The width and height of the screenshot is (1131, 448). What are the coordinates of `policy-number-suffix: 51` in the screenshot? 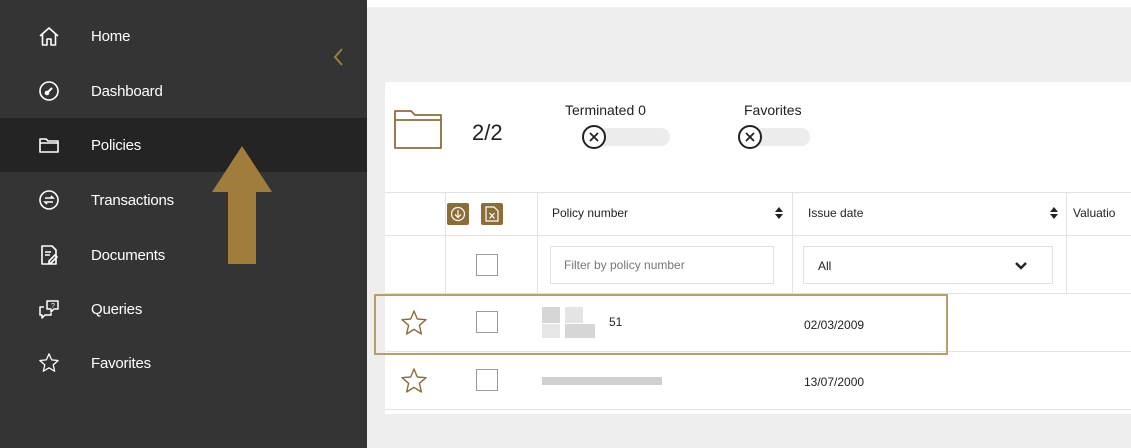 It's located at (616, 322).